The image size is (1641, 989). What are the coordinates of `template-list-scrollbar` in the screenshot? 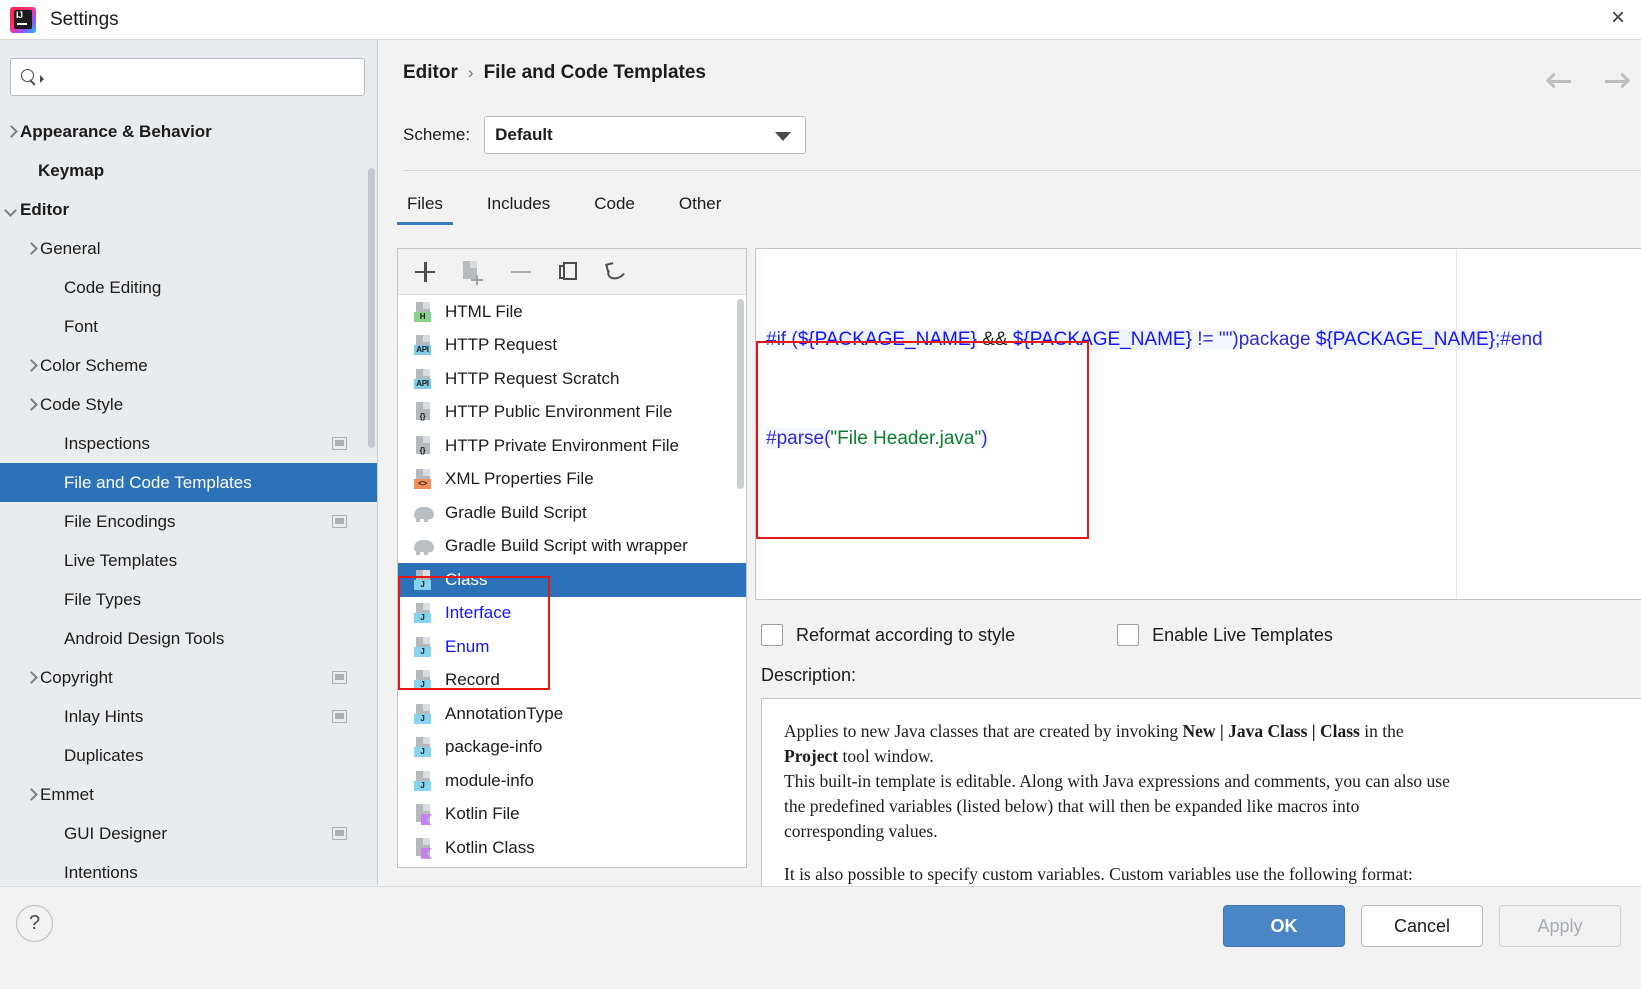 It's located at (740, 394).